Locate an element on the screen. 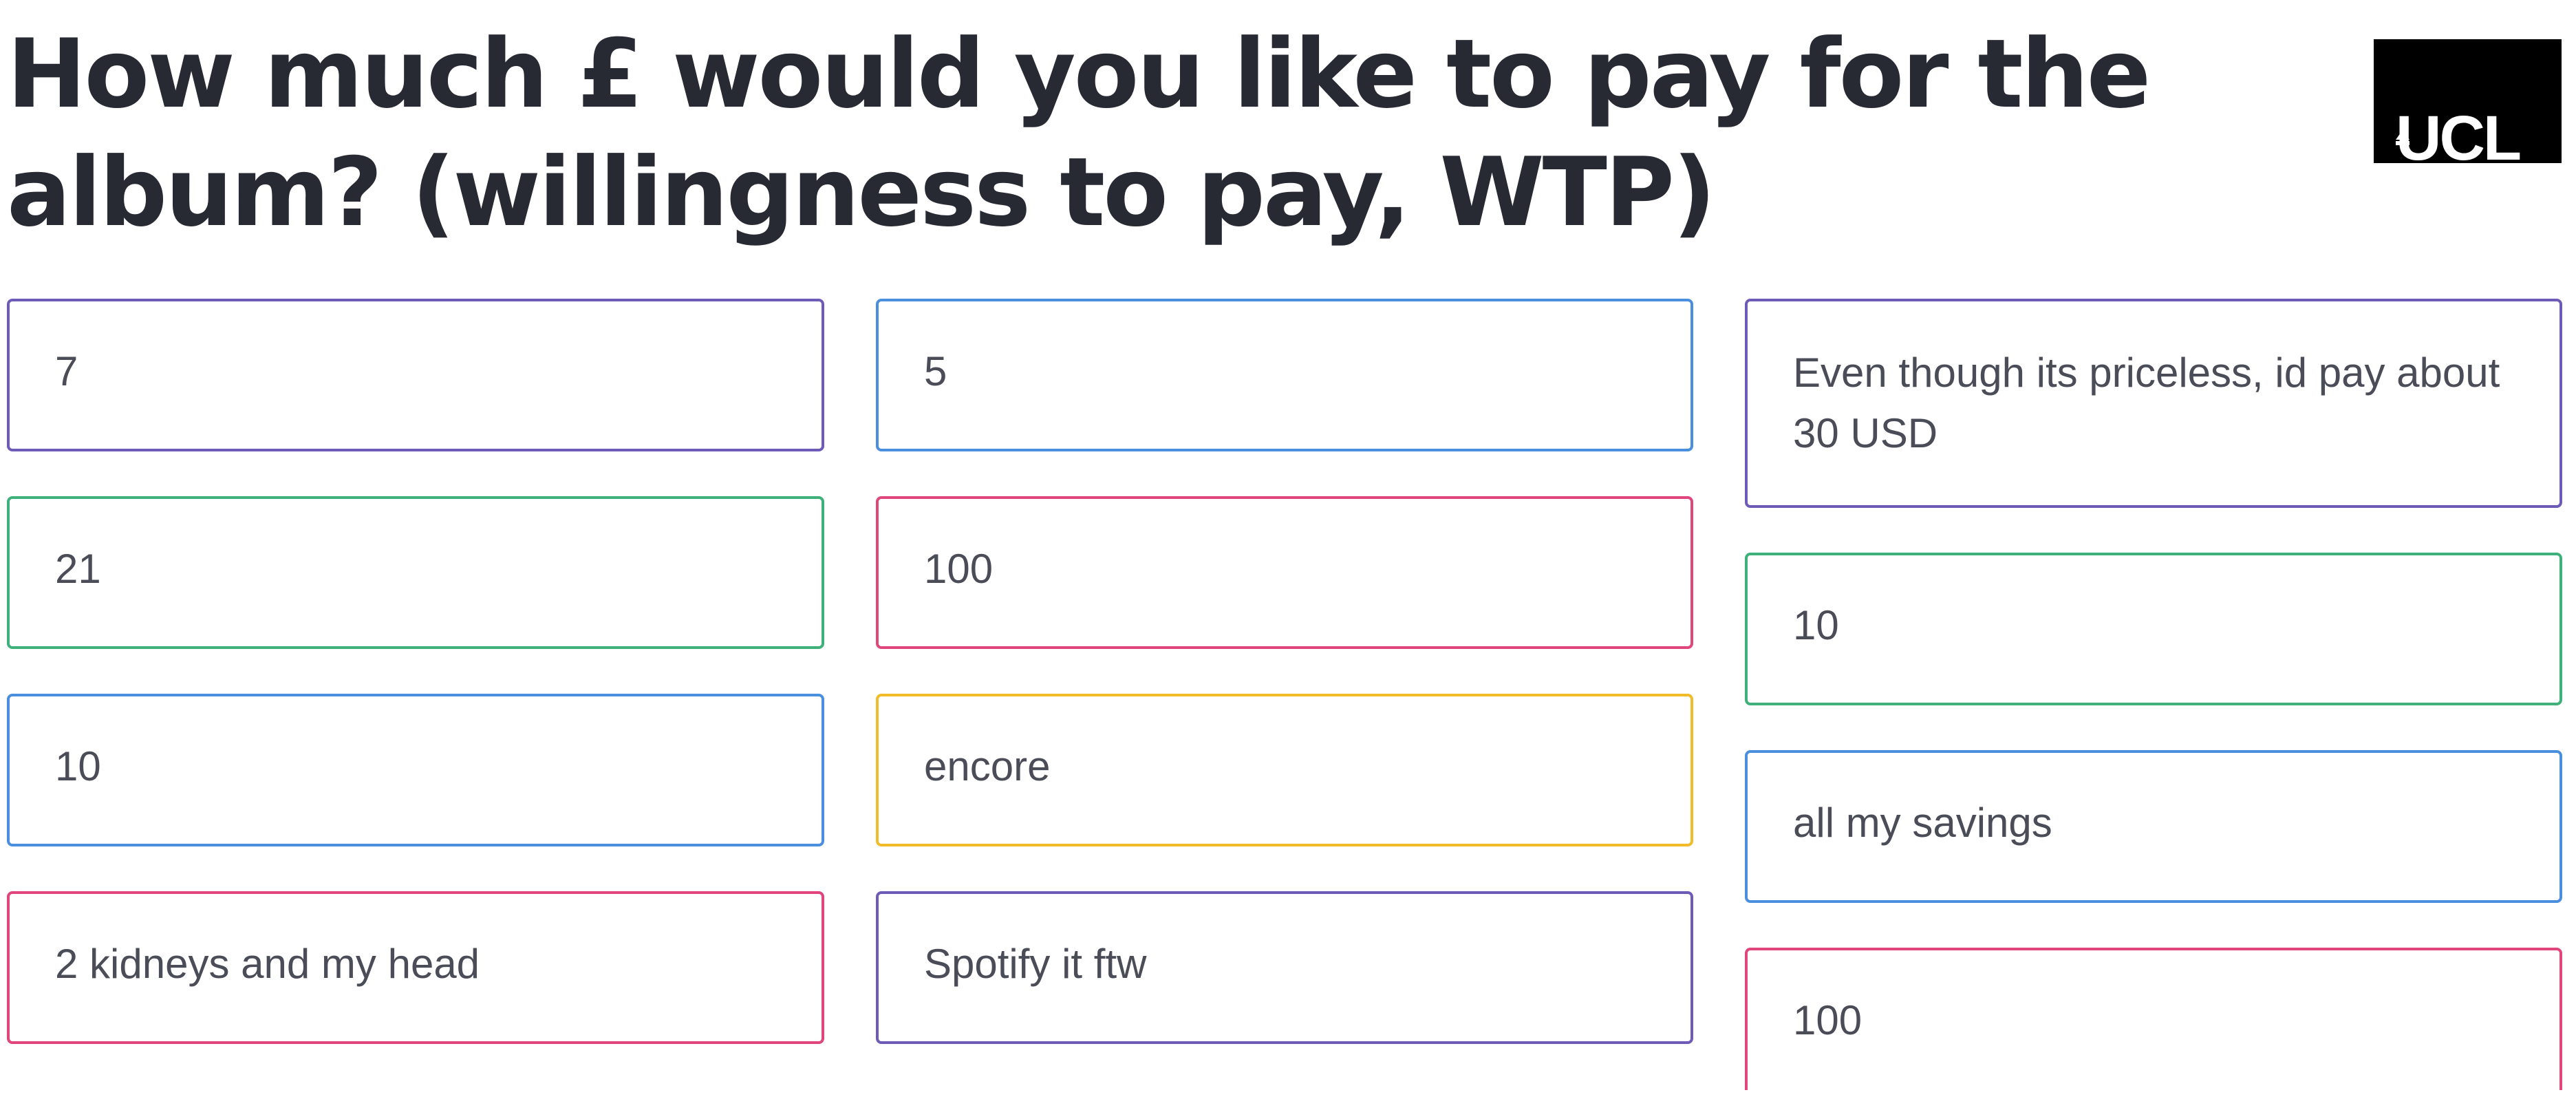 The width and height of the screenshot is (2576, 1119). response-card: encore is located at coordinates (1284, 770).